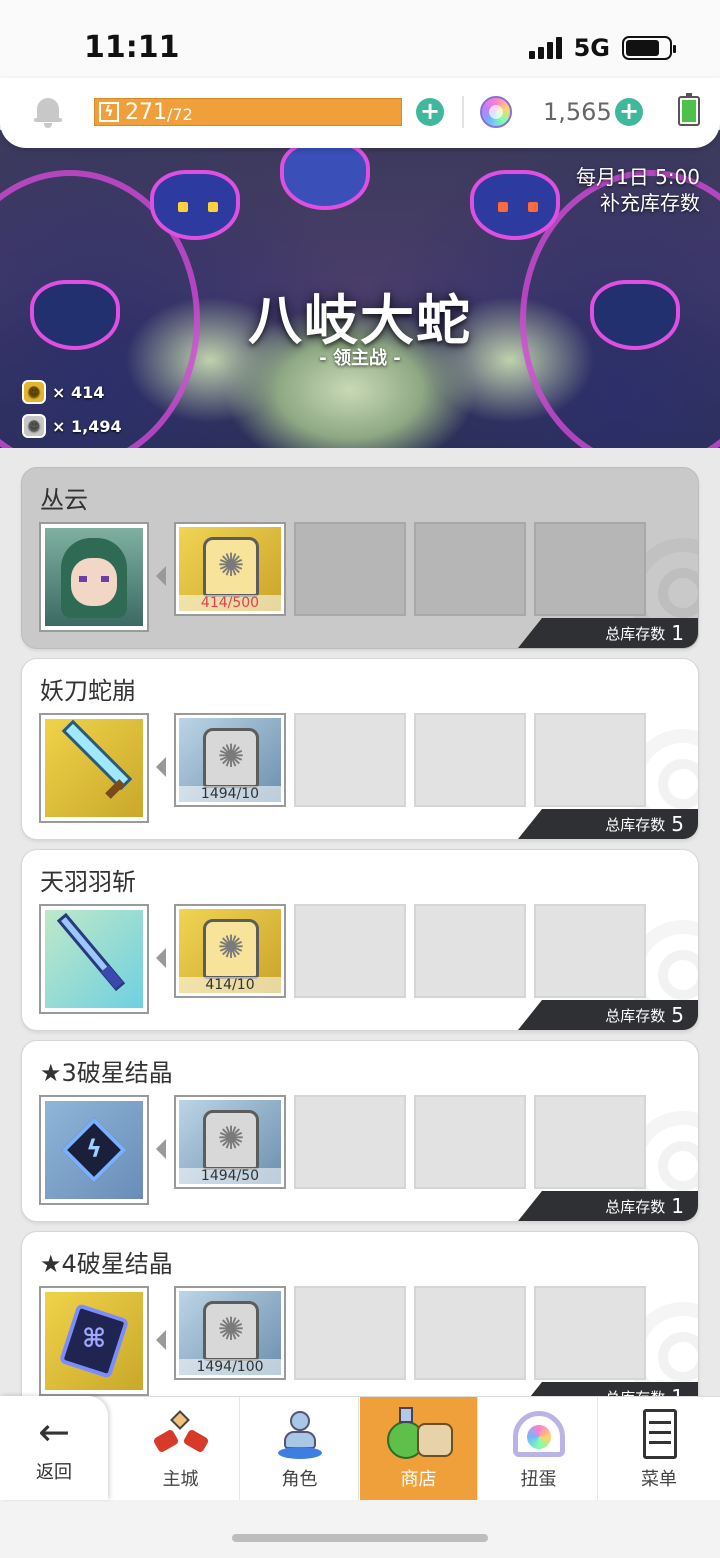  I want to click on nav-tab-character: 角色, so click(300, 1449).